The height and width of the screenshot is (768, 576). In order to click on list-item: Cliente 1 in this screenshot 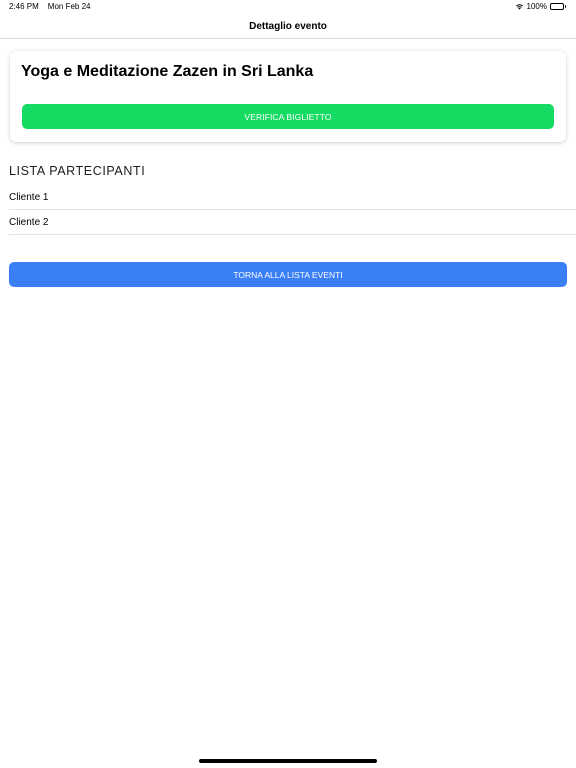, I will do `click(288, 197)`.